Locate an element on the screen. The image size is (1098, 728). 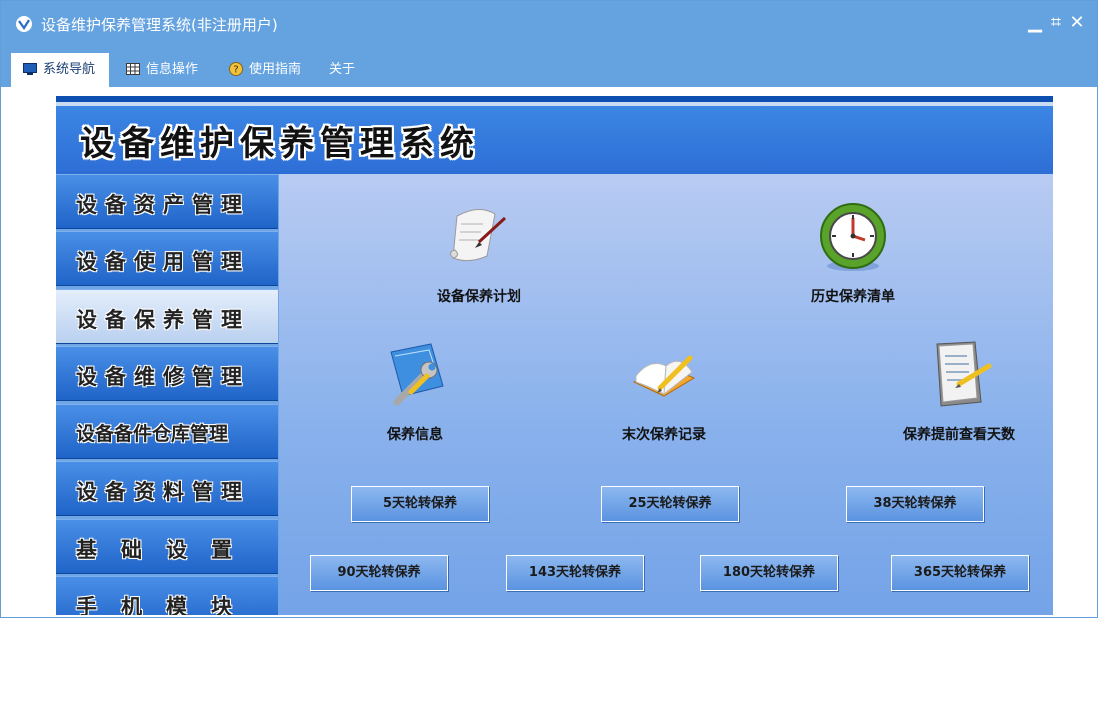
rotate-90-days-button: 90天轮转保养 is located at coordinates (379, 573).